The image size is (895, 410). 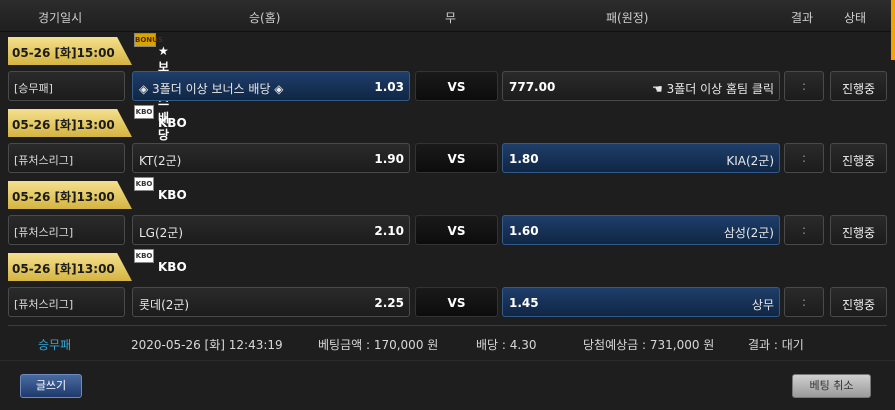 What do you see at coordinates (831, 386) in the screenshot?
I see `cancel-bet-button: 베팅 취소` at bounding box center [831, 386].